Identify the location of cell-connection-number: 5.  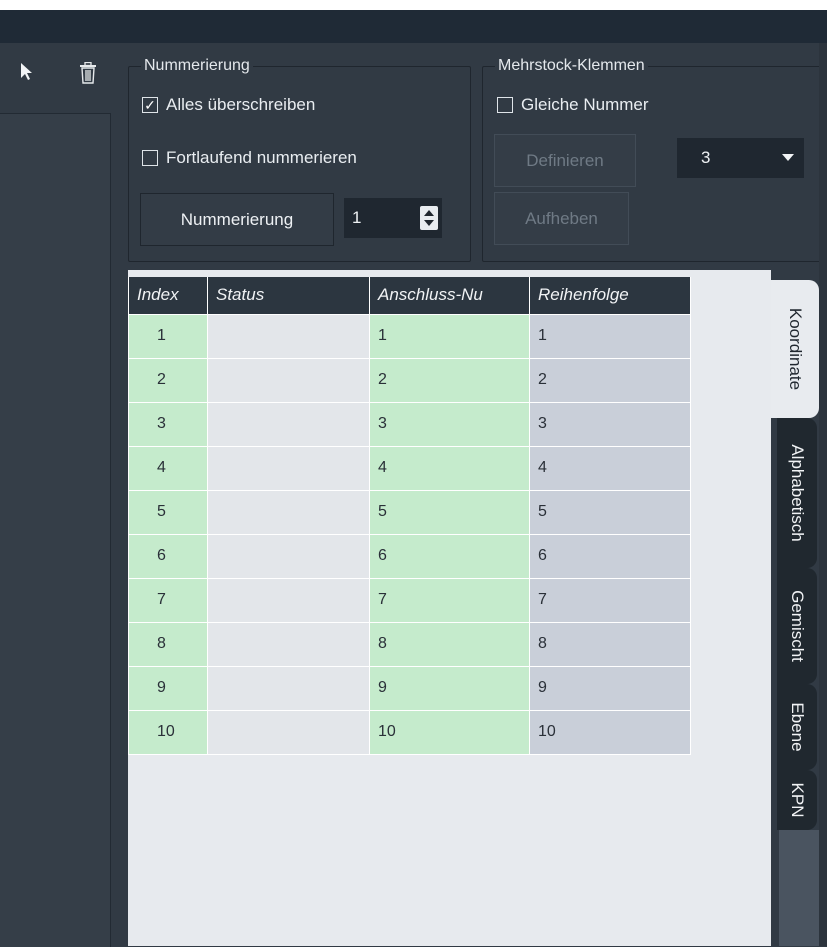
(449, 512).